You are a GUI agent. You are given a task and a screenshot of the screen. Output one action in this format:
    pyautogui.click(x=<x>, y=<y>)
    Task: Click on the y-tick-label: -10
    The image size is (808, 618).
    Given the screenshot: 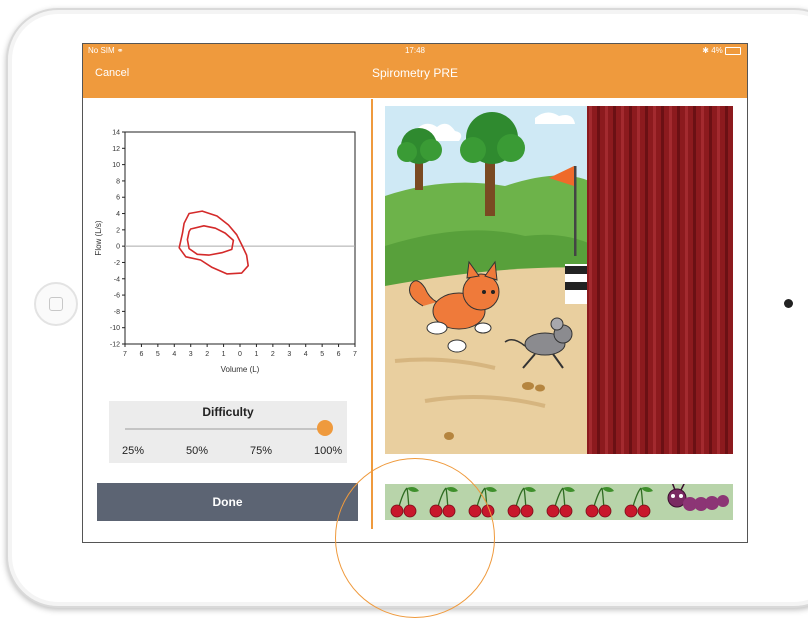 What is the action you would take?
    pyautogui.click(x=115, y=328)
    